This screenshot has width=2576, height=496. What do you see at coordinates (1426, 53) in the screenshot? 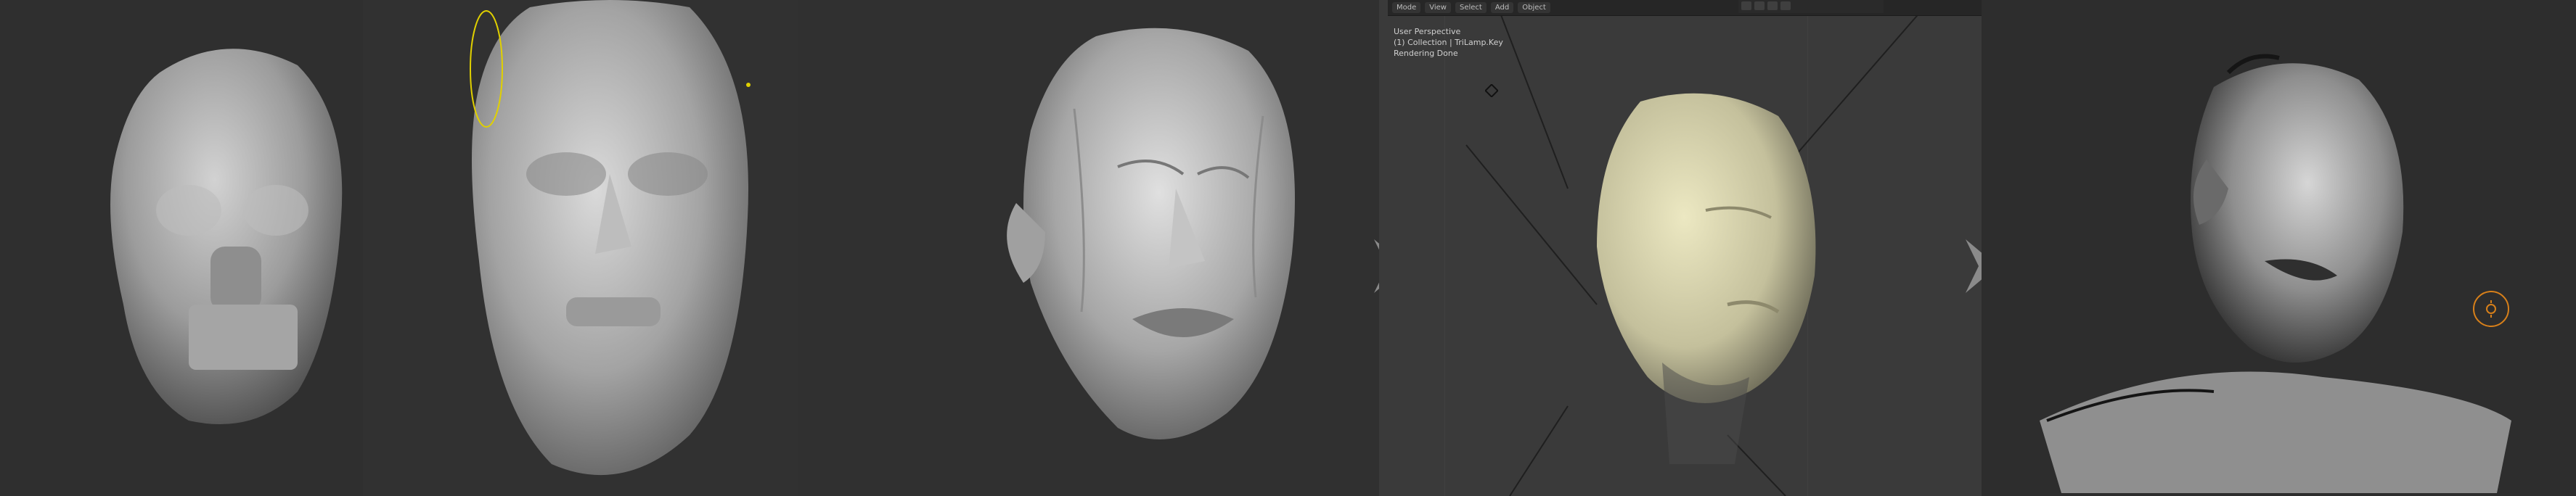
I see `render-status: Rendering Done` at bounding box center [1426, 53].